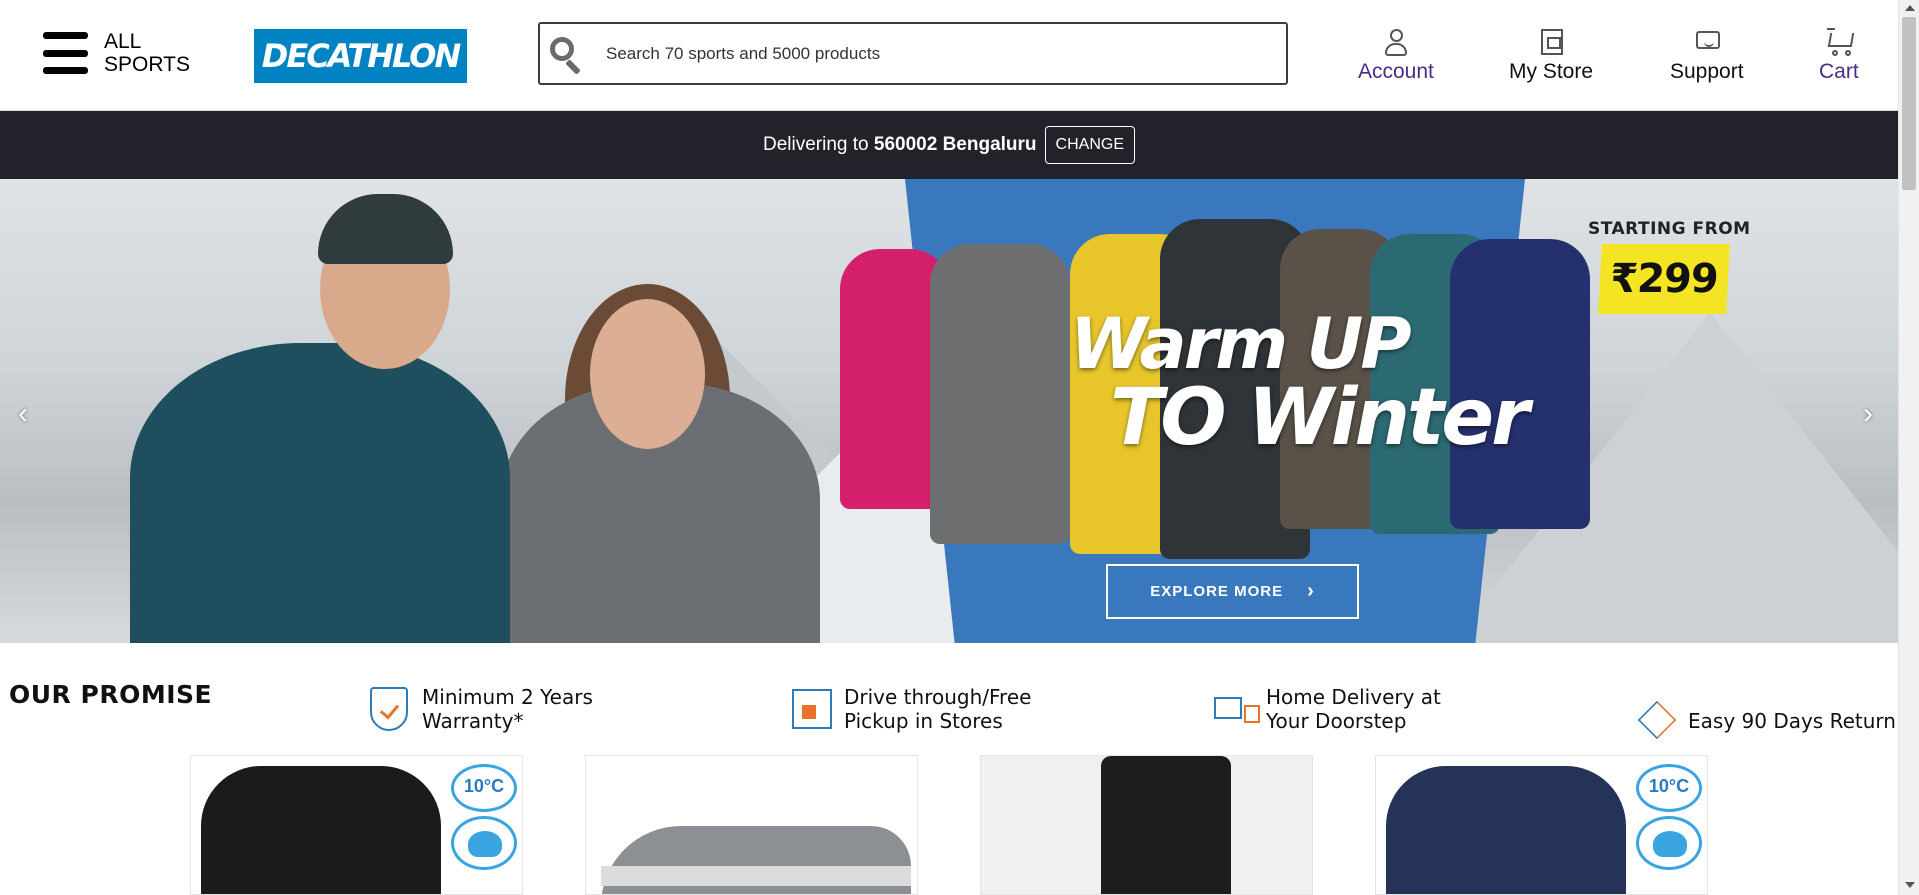  What do you see at coordinates (23, 414) in the screenshot?
I see `carousel-prev-arrow-icon: ‹` at bounding box center [23, 414].